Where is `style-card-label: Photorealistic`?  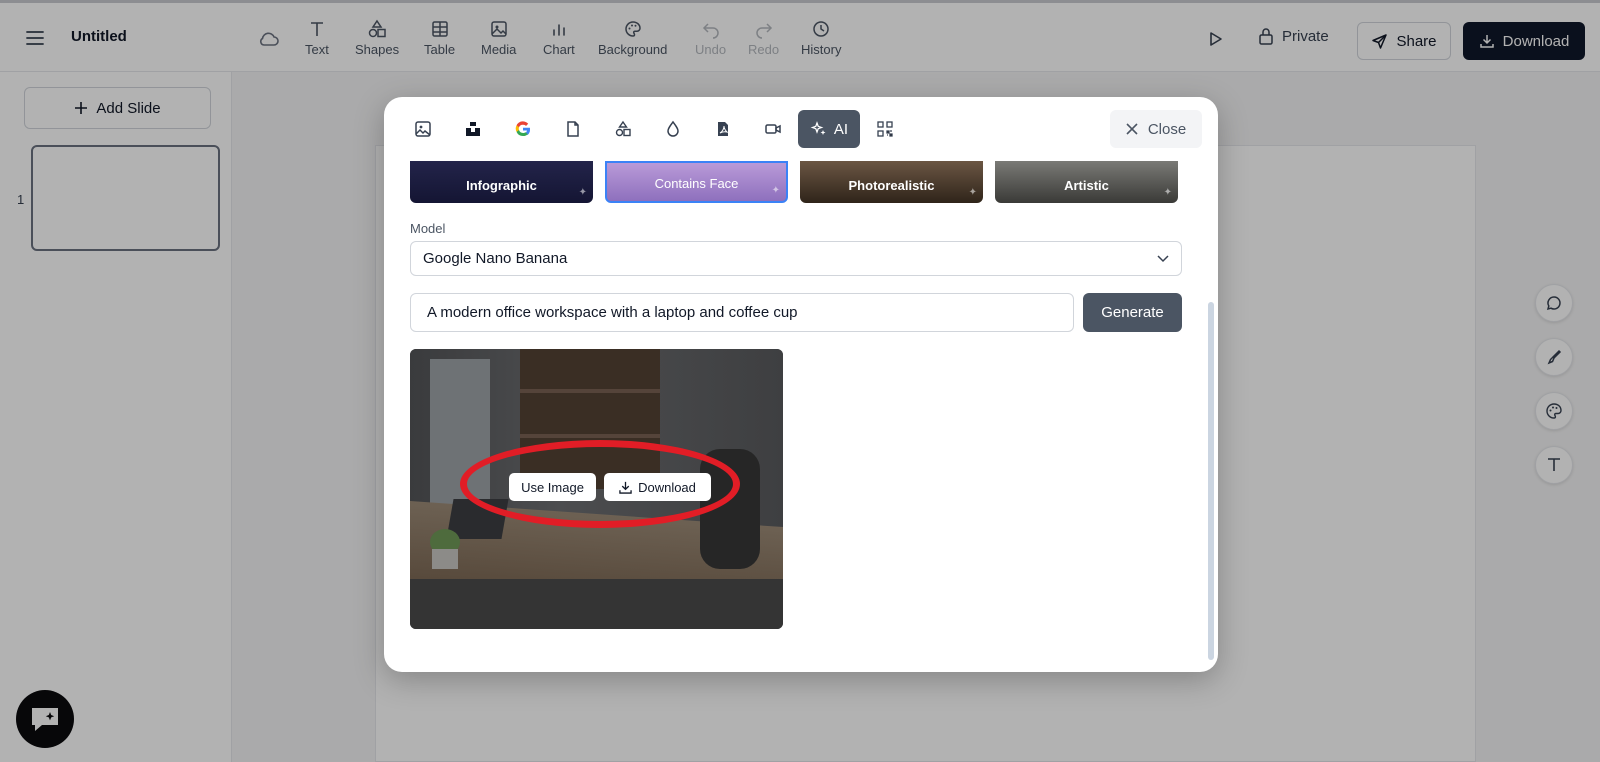 style-card-label: Photorealistic is located at coordinates (891, 185).